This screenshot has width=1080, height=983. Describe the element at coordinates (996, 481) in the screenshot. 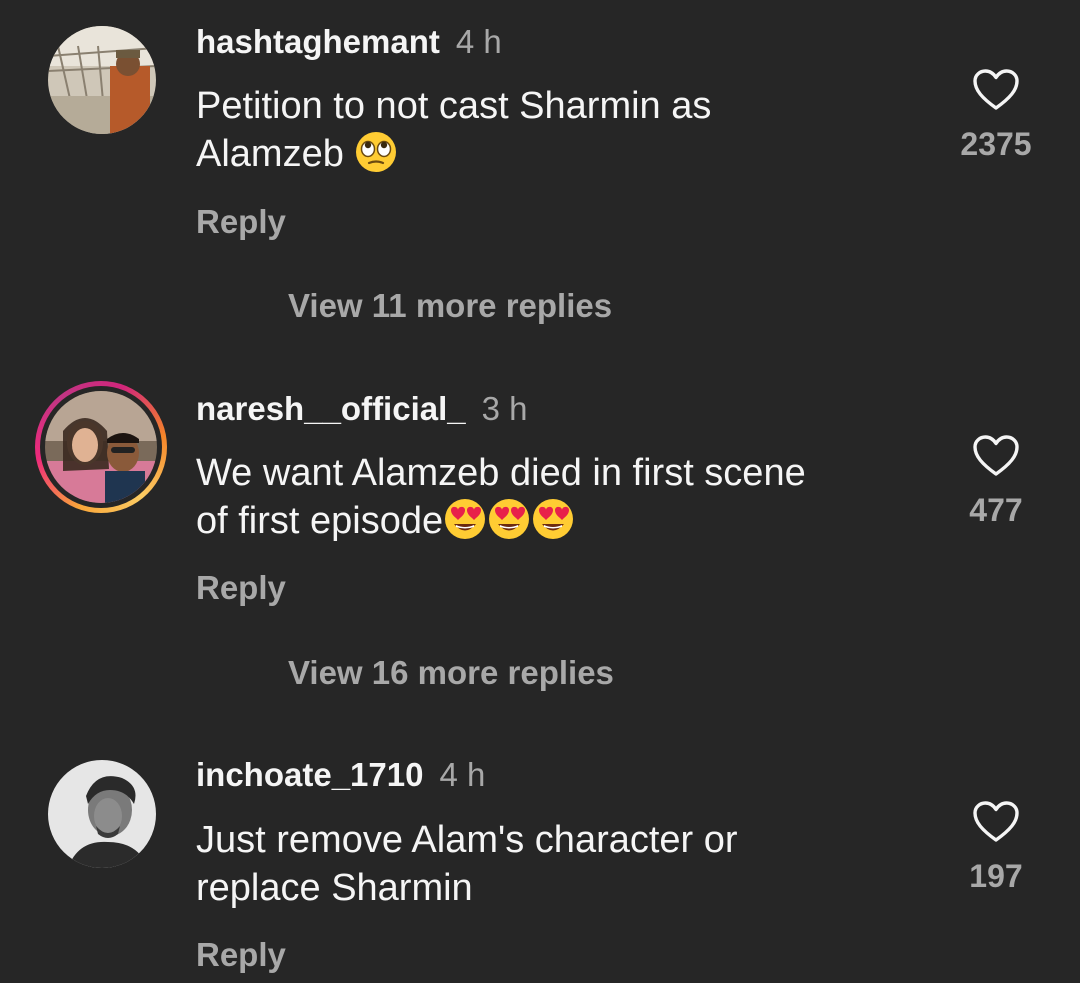

I see `like-control: 477` at that location.